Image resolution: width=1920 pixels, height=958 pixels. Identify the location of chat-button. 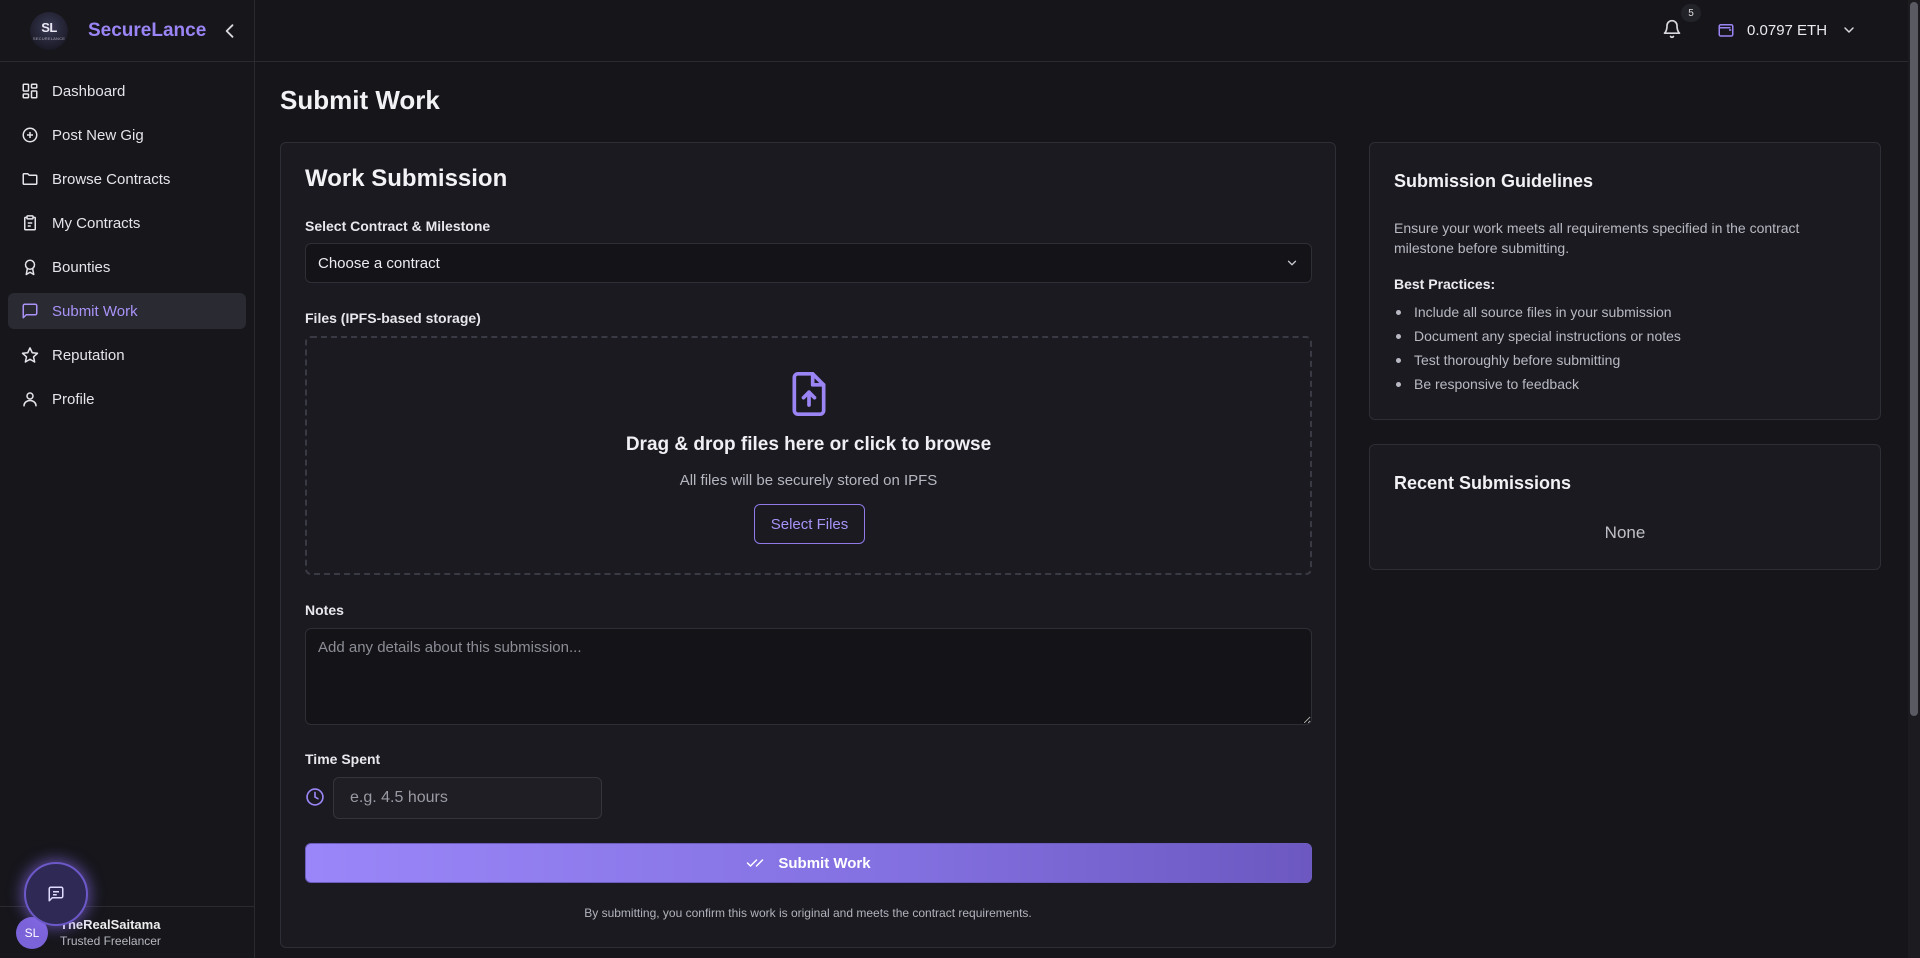
(56, 894).